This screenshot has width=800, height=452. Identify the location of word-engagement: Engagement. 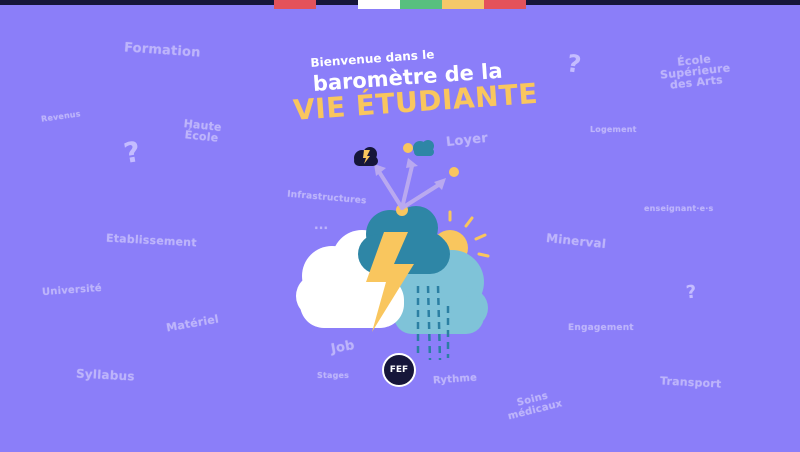
(601, 328).